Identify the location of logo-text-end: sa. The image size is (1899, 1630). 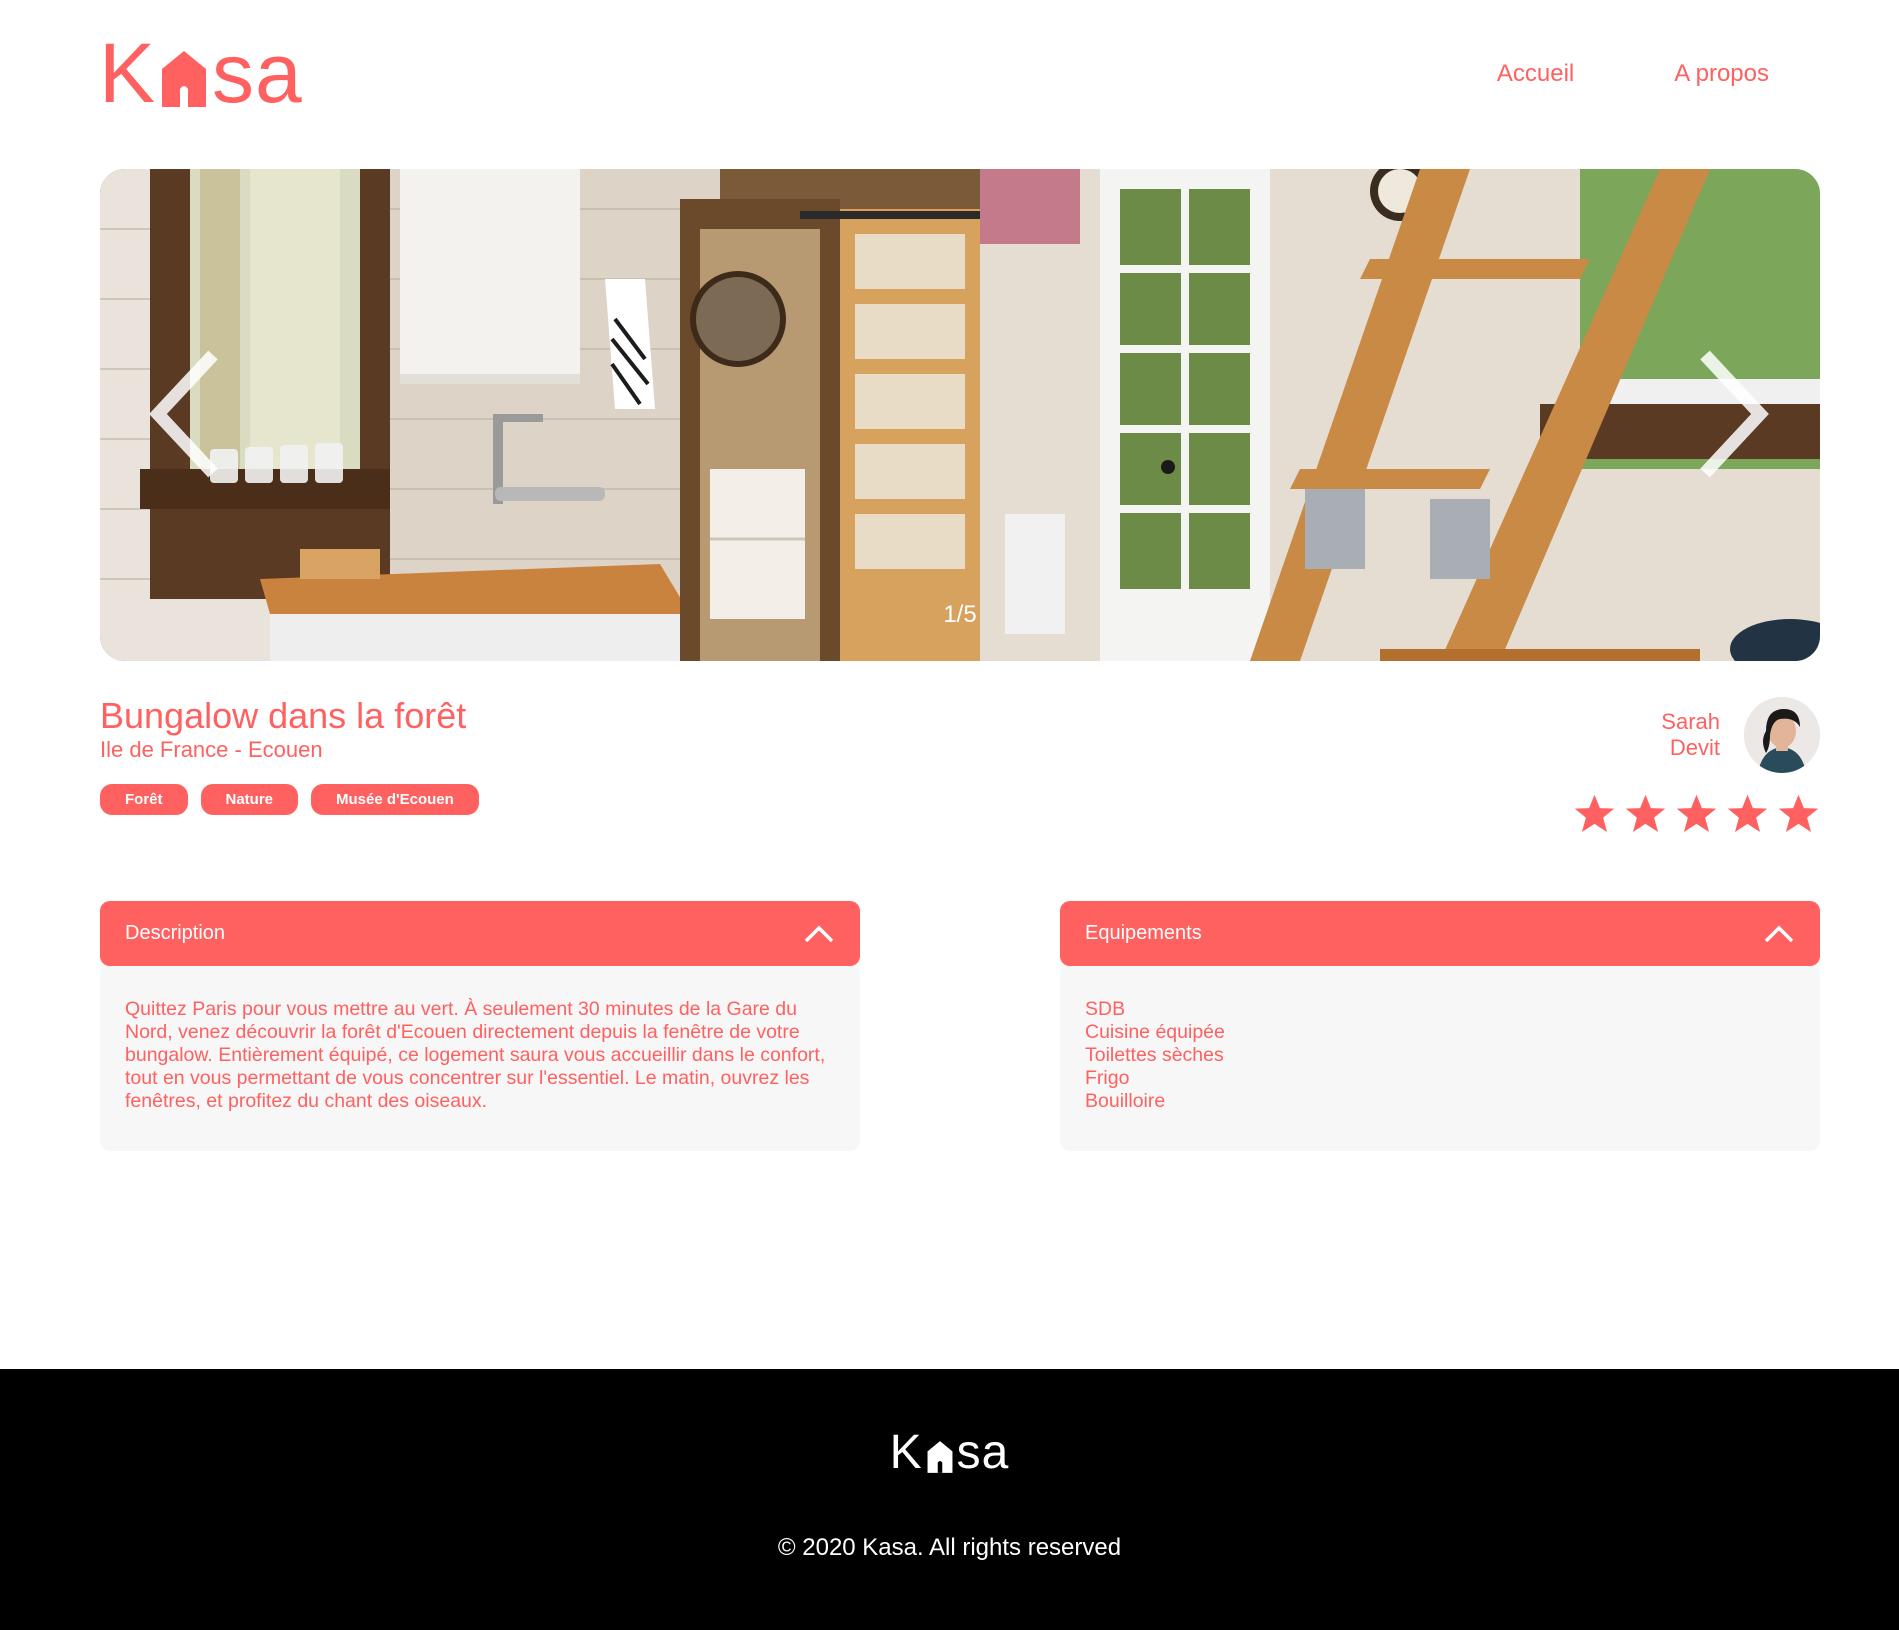
(257, 73).